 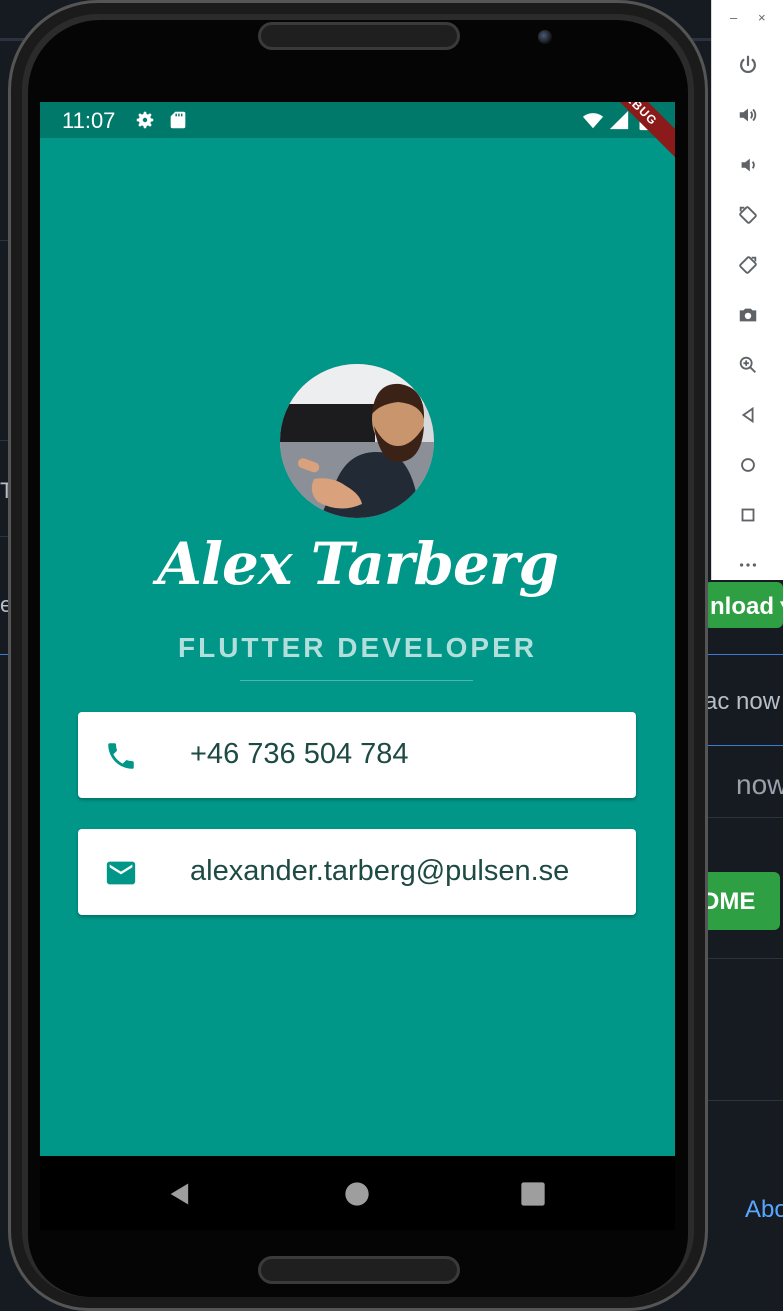 What do you see at coordinates (747, 290) in the screenshot?
I see `emulator-toolbar: – ×` at bounding box center [747, 290].